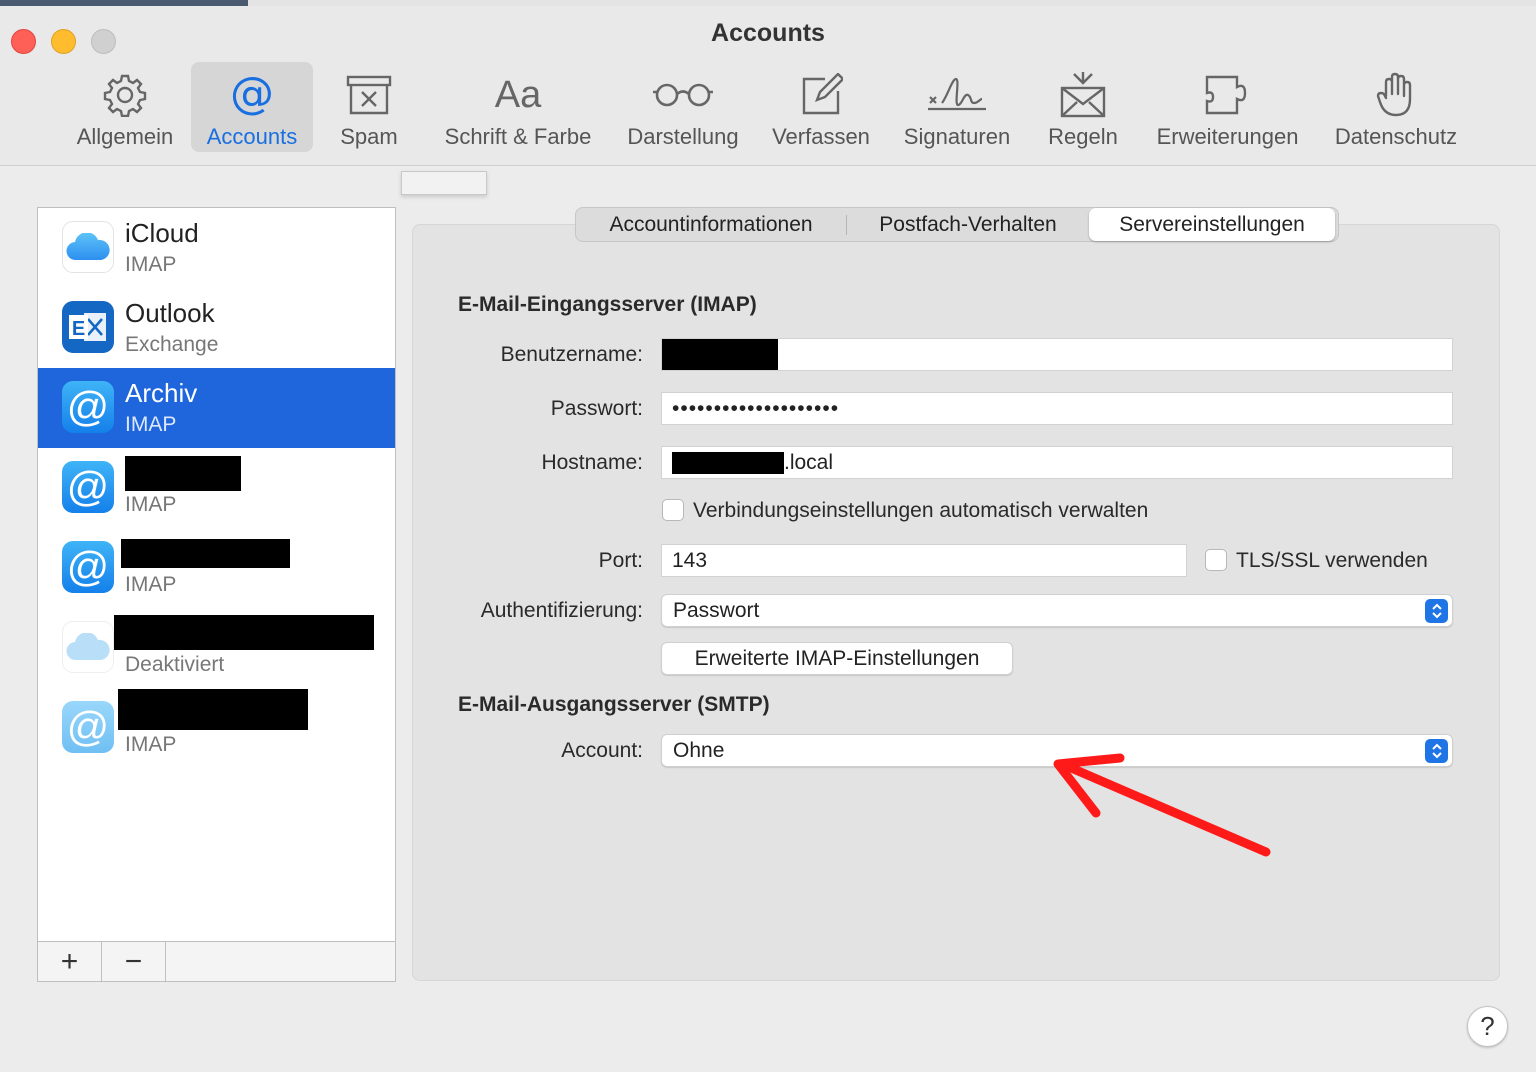 This screenshot has height=1072, width=1536. Describe the element at coordinates (70, 961) in the screenshot. I see `add-account-button: +` at that location.